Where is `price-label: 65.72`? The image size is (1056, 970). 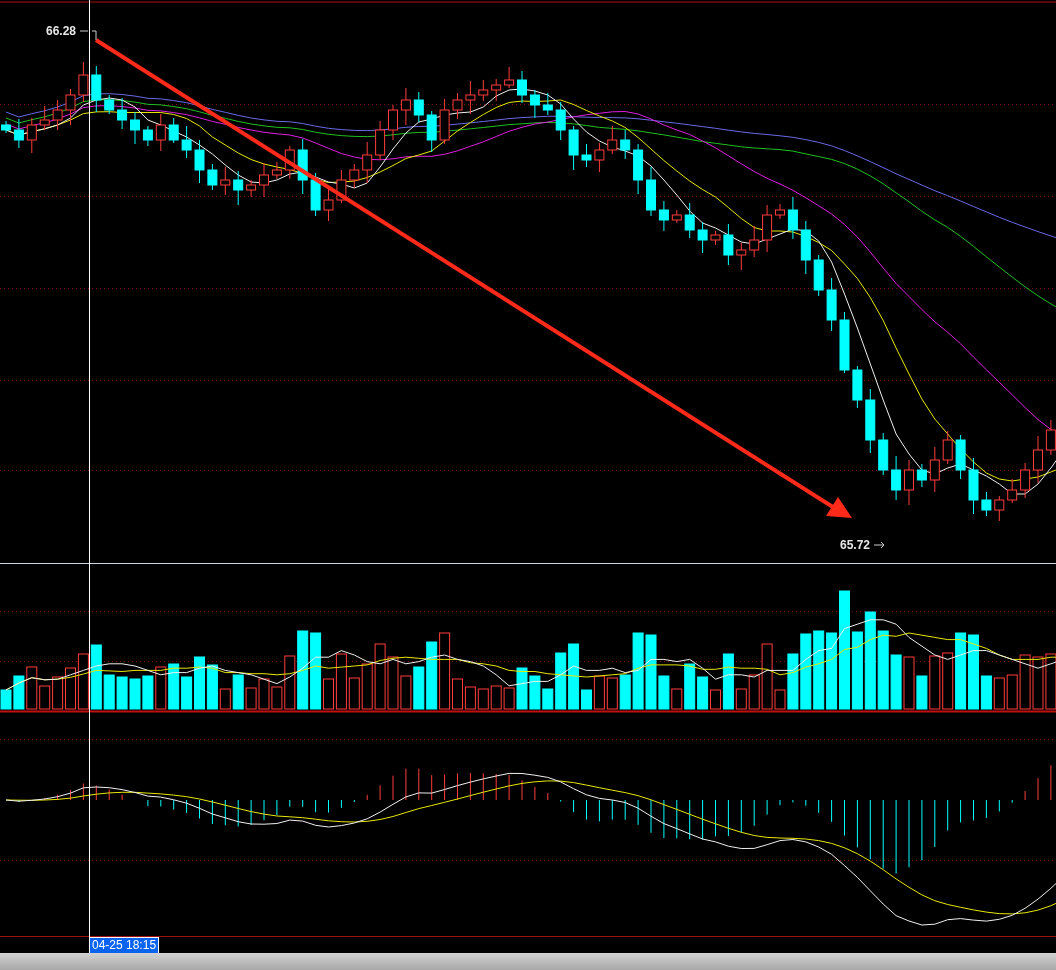
price-label: 65.72 is located at coordinates (855, 545).